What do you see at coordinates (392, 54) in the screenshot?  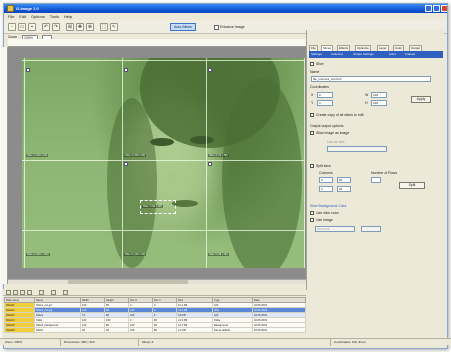 I see `subtab-anim: Anim` at bounding box center [392, 54].